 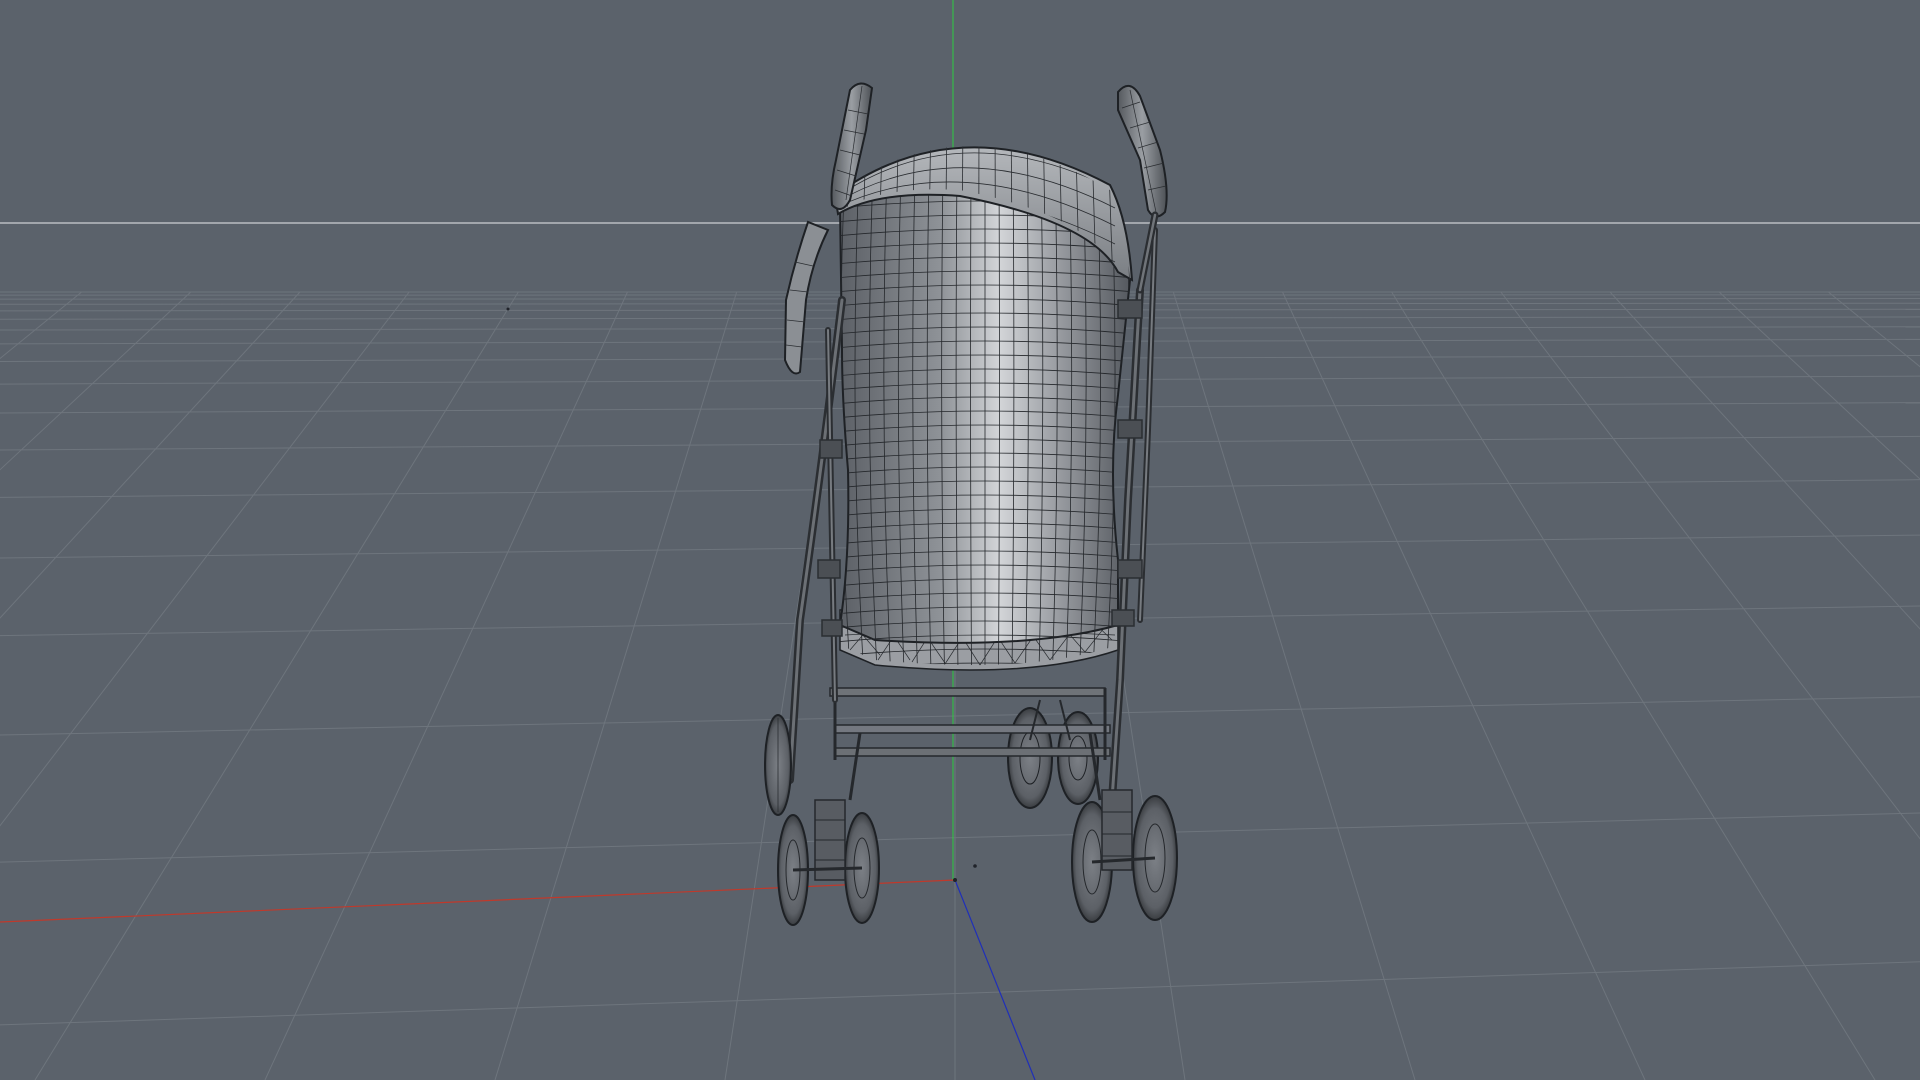 What do you see at coordinates (985, 427) in the screenshot?
I see `seat-back-shell` at bounding box center [985, 427].